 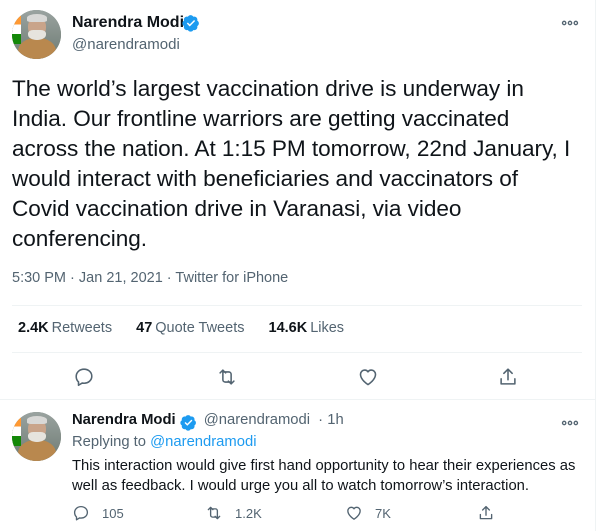 I want to click on reply-share-button, so click(x=492, y=513).